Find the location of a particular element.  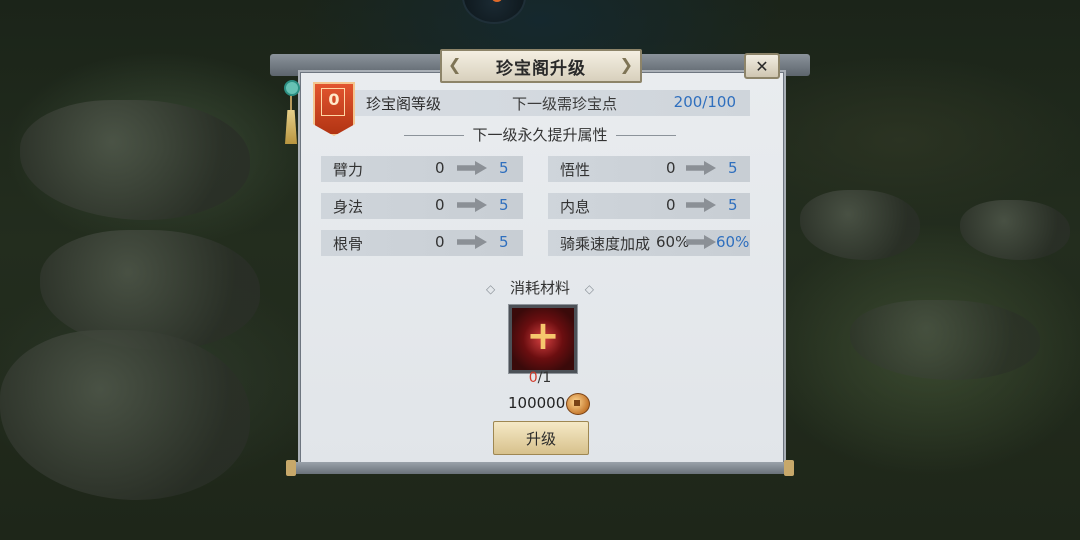

material-count: 0/1 is located at coordinates (540, 378).